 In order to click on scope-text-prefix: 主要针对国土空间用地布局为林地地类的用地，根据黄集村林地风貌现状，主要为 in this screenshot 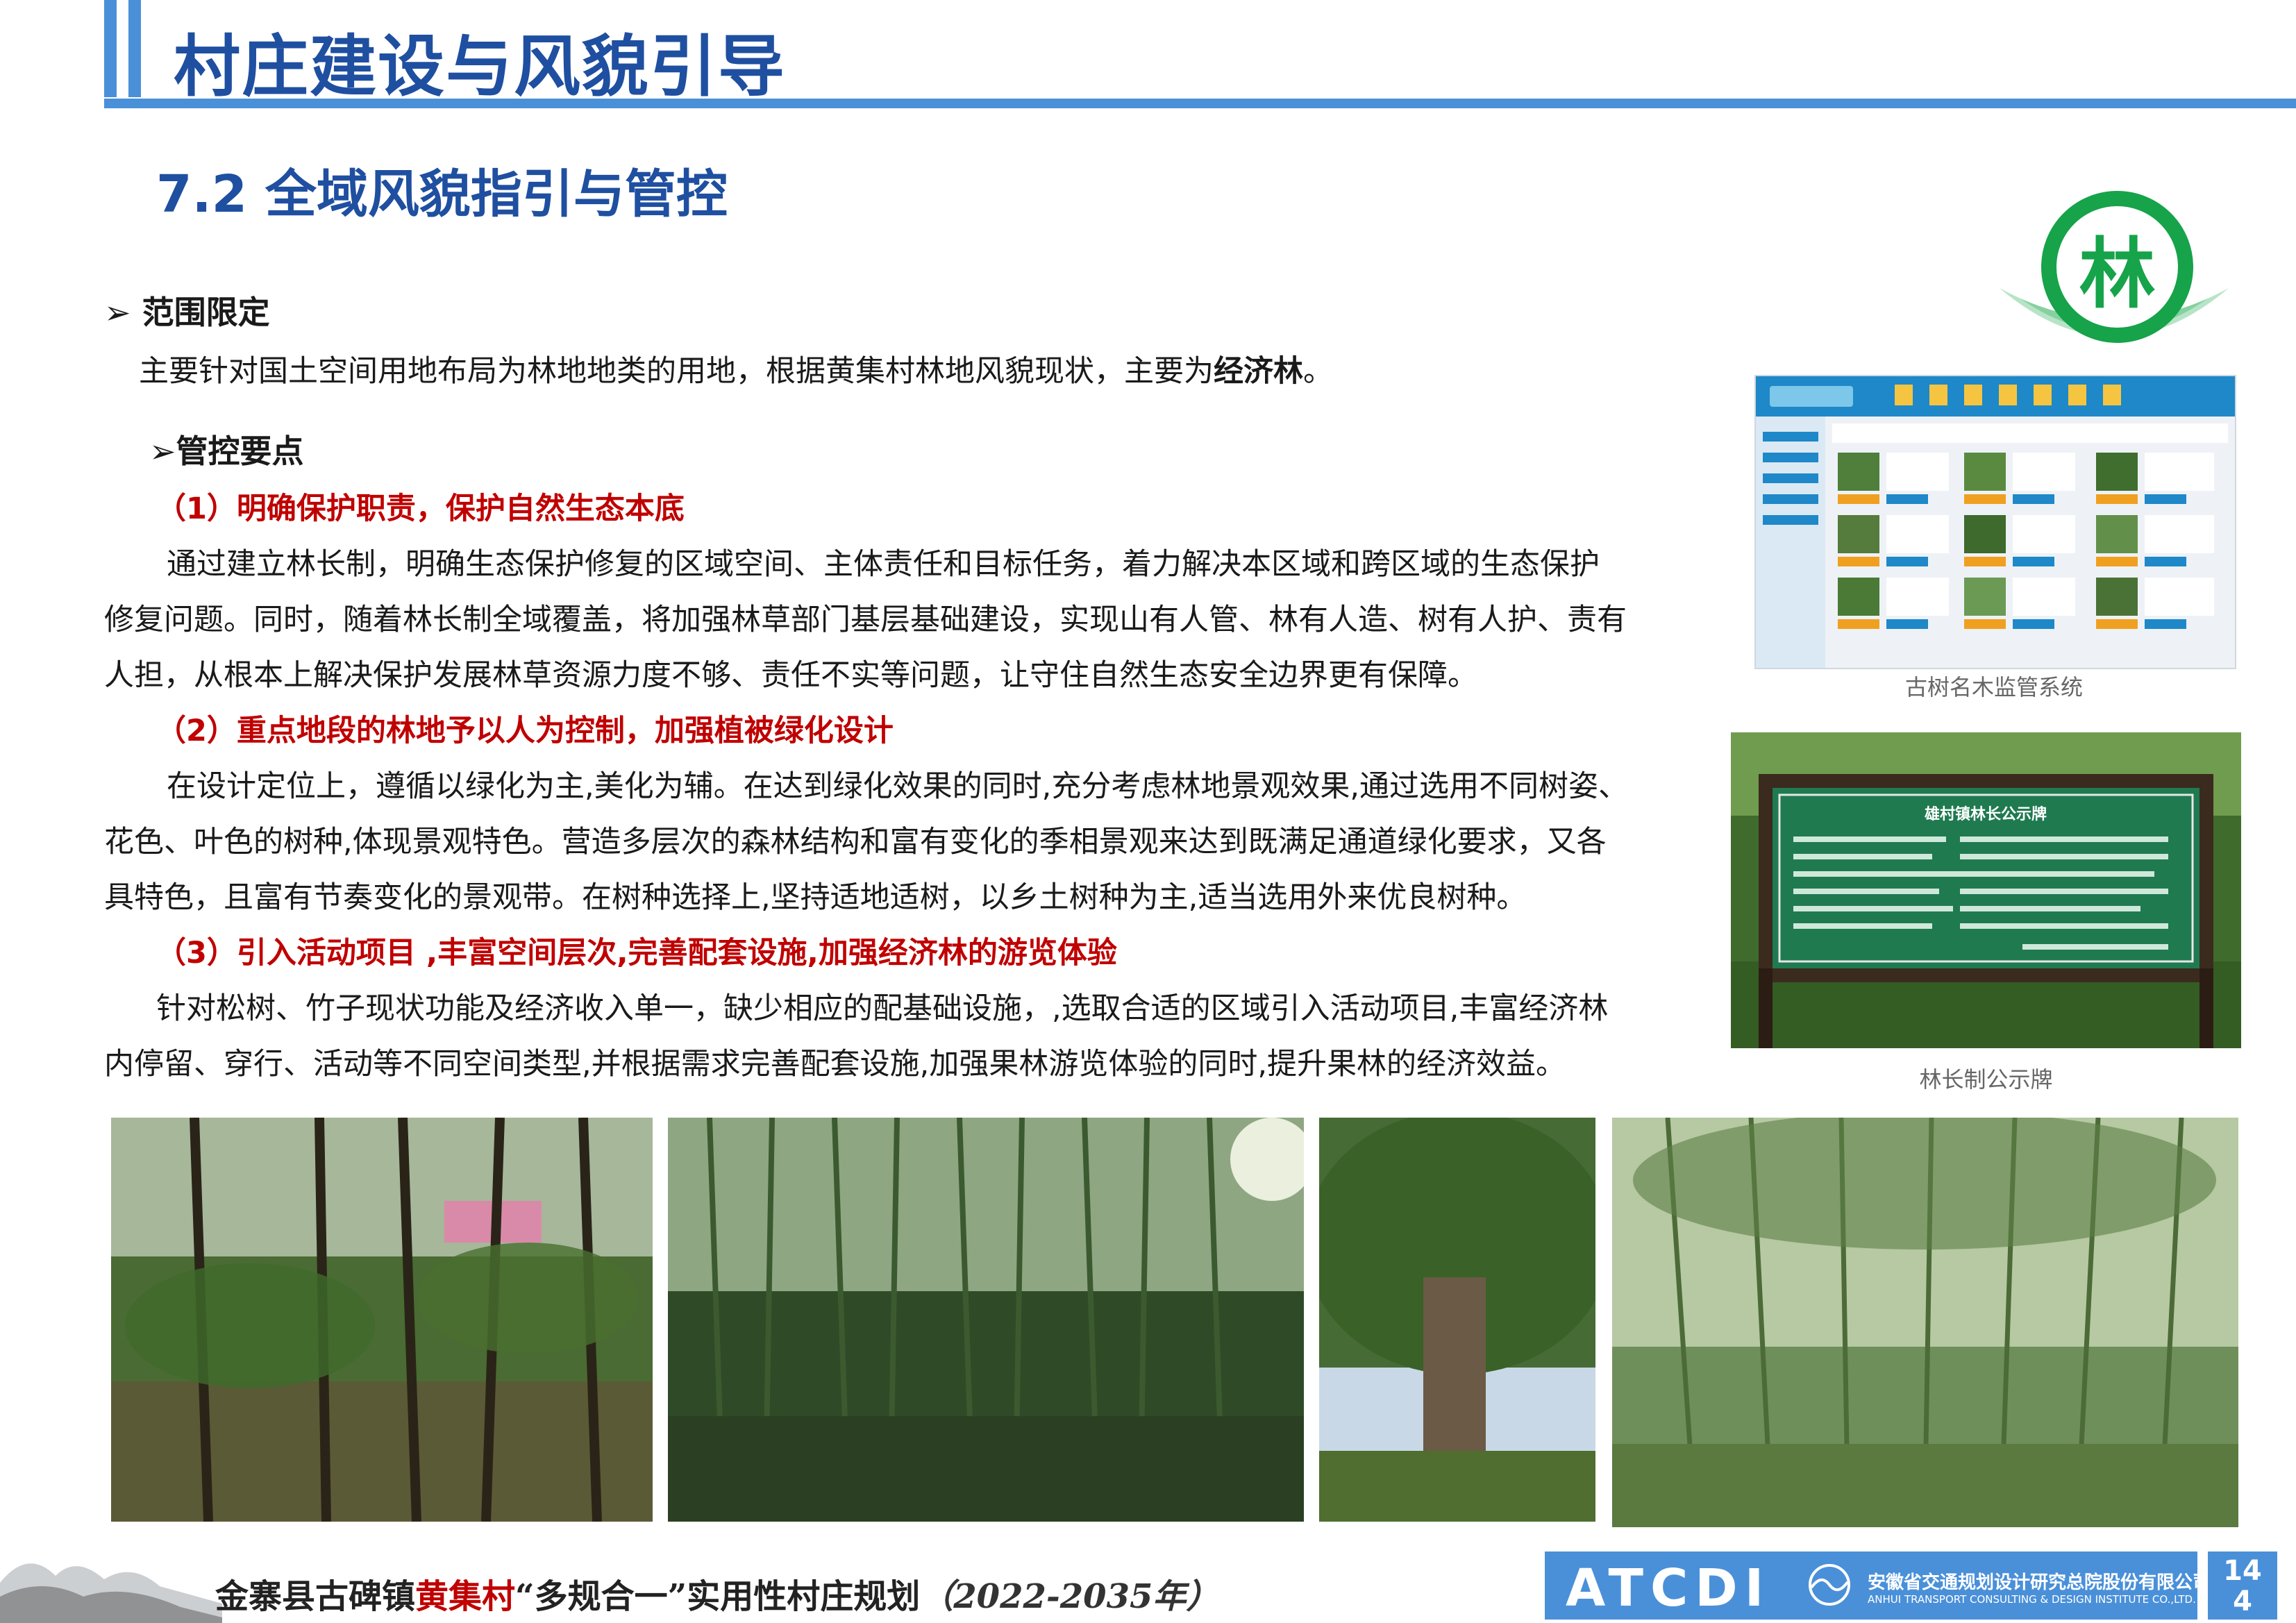, I will do `click(676, 371)`.